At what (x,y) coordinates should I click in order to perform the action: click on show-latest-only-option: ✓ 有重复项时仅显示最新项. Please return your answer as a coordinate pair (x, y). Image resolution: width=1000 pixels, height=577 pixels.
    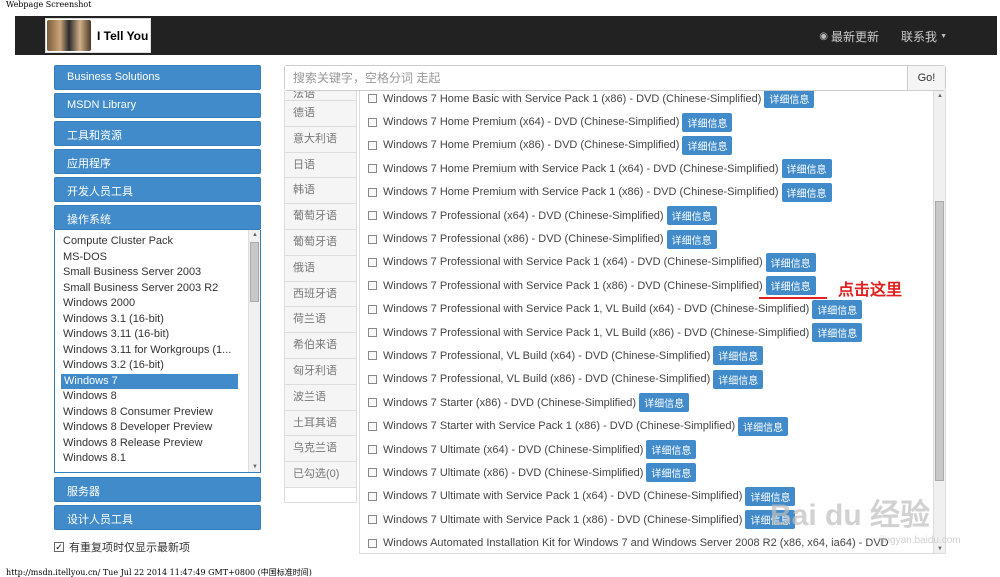
    Looking at the image, I should click on (122, 547).